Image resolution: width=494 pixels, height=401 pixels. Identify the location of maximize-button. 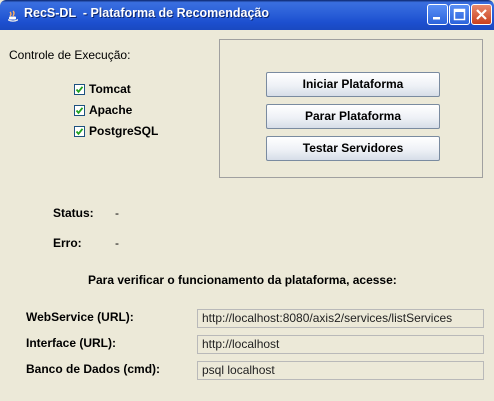
(459, 14).